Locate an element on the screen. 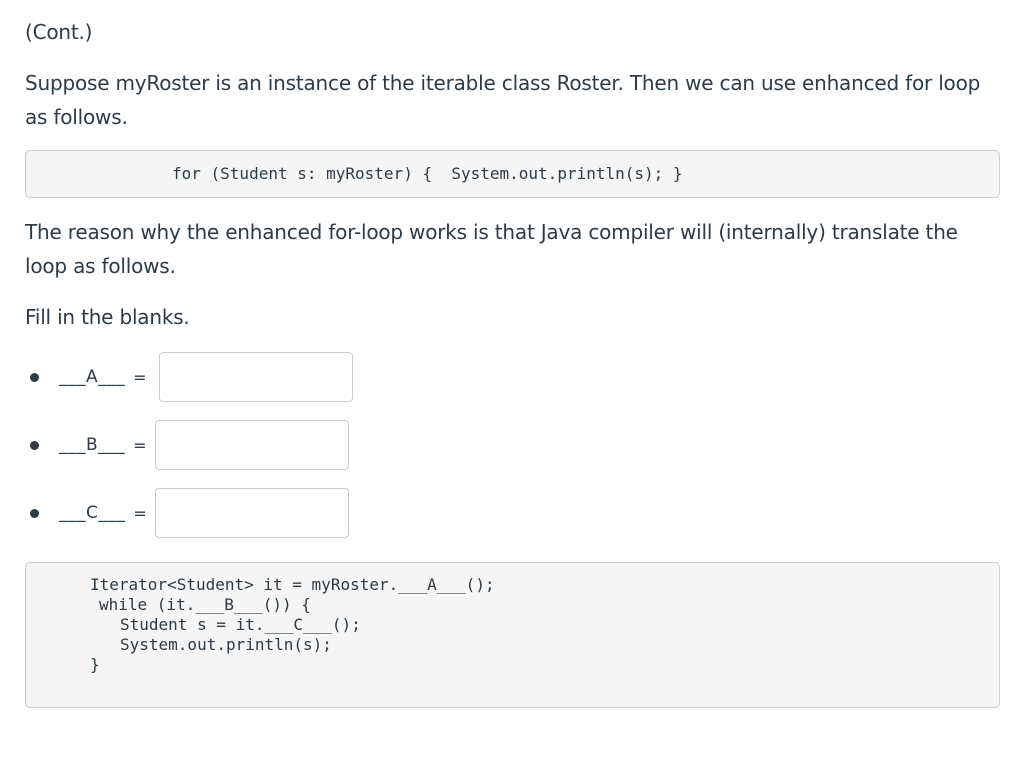  blank-label-b: ___B___ is located at coordinates (92, 445).